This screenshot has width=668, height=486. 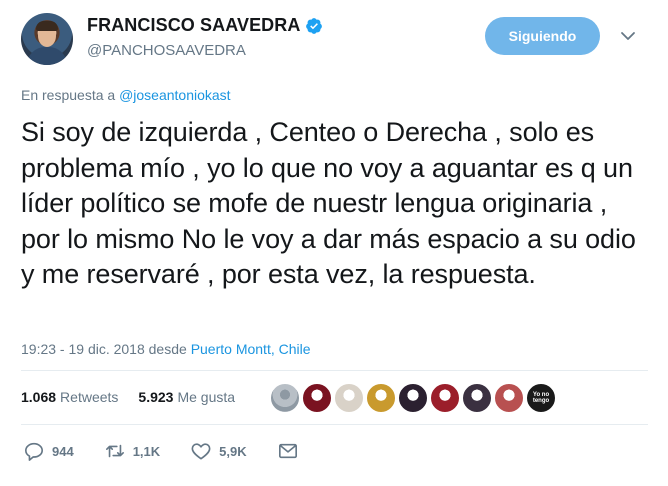 What do you see at coordinates (334, 370) in the screenshot?
I see `divider-top` at bounding box center [334, 370].